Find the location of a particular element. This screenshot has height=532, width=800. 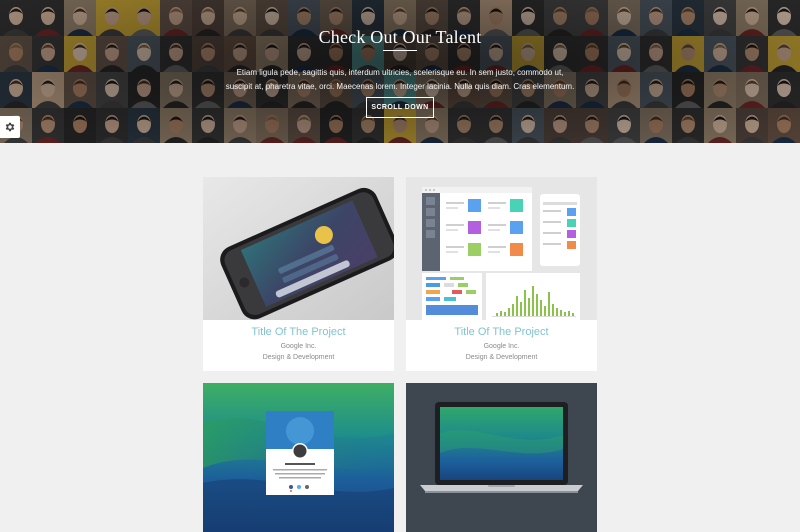

project-thumbnail-profile is located at coordinates (298, 457).